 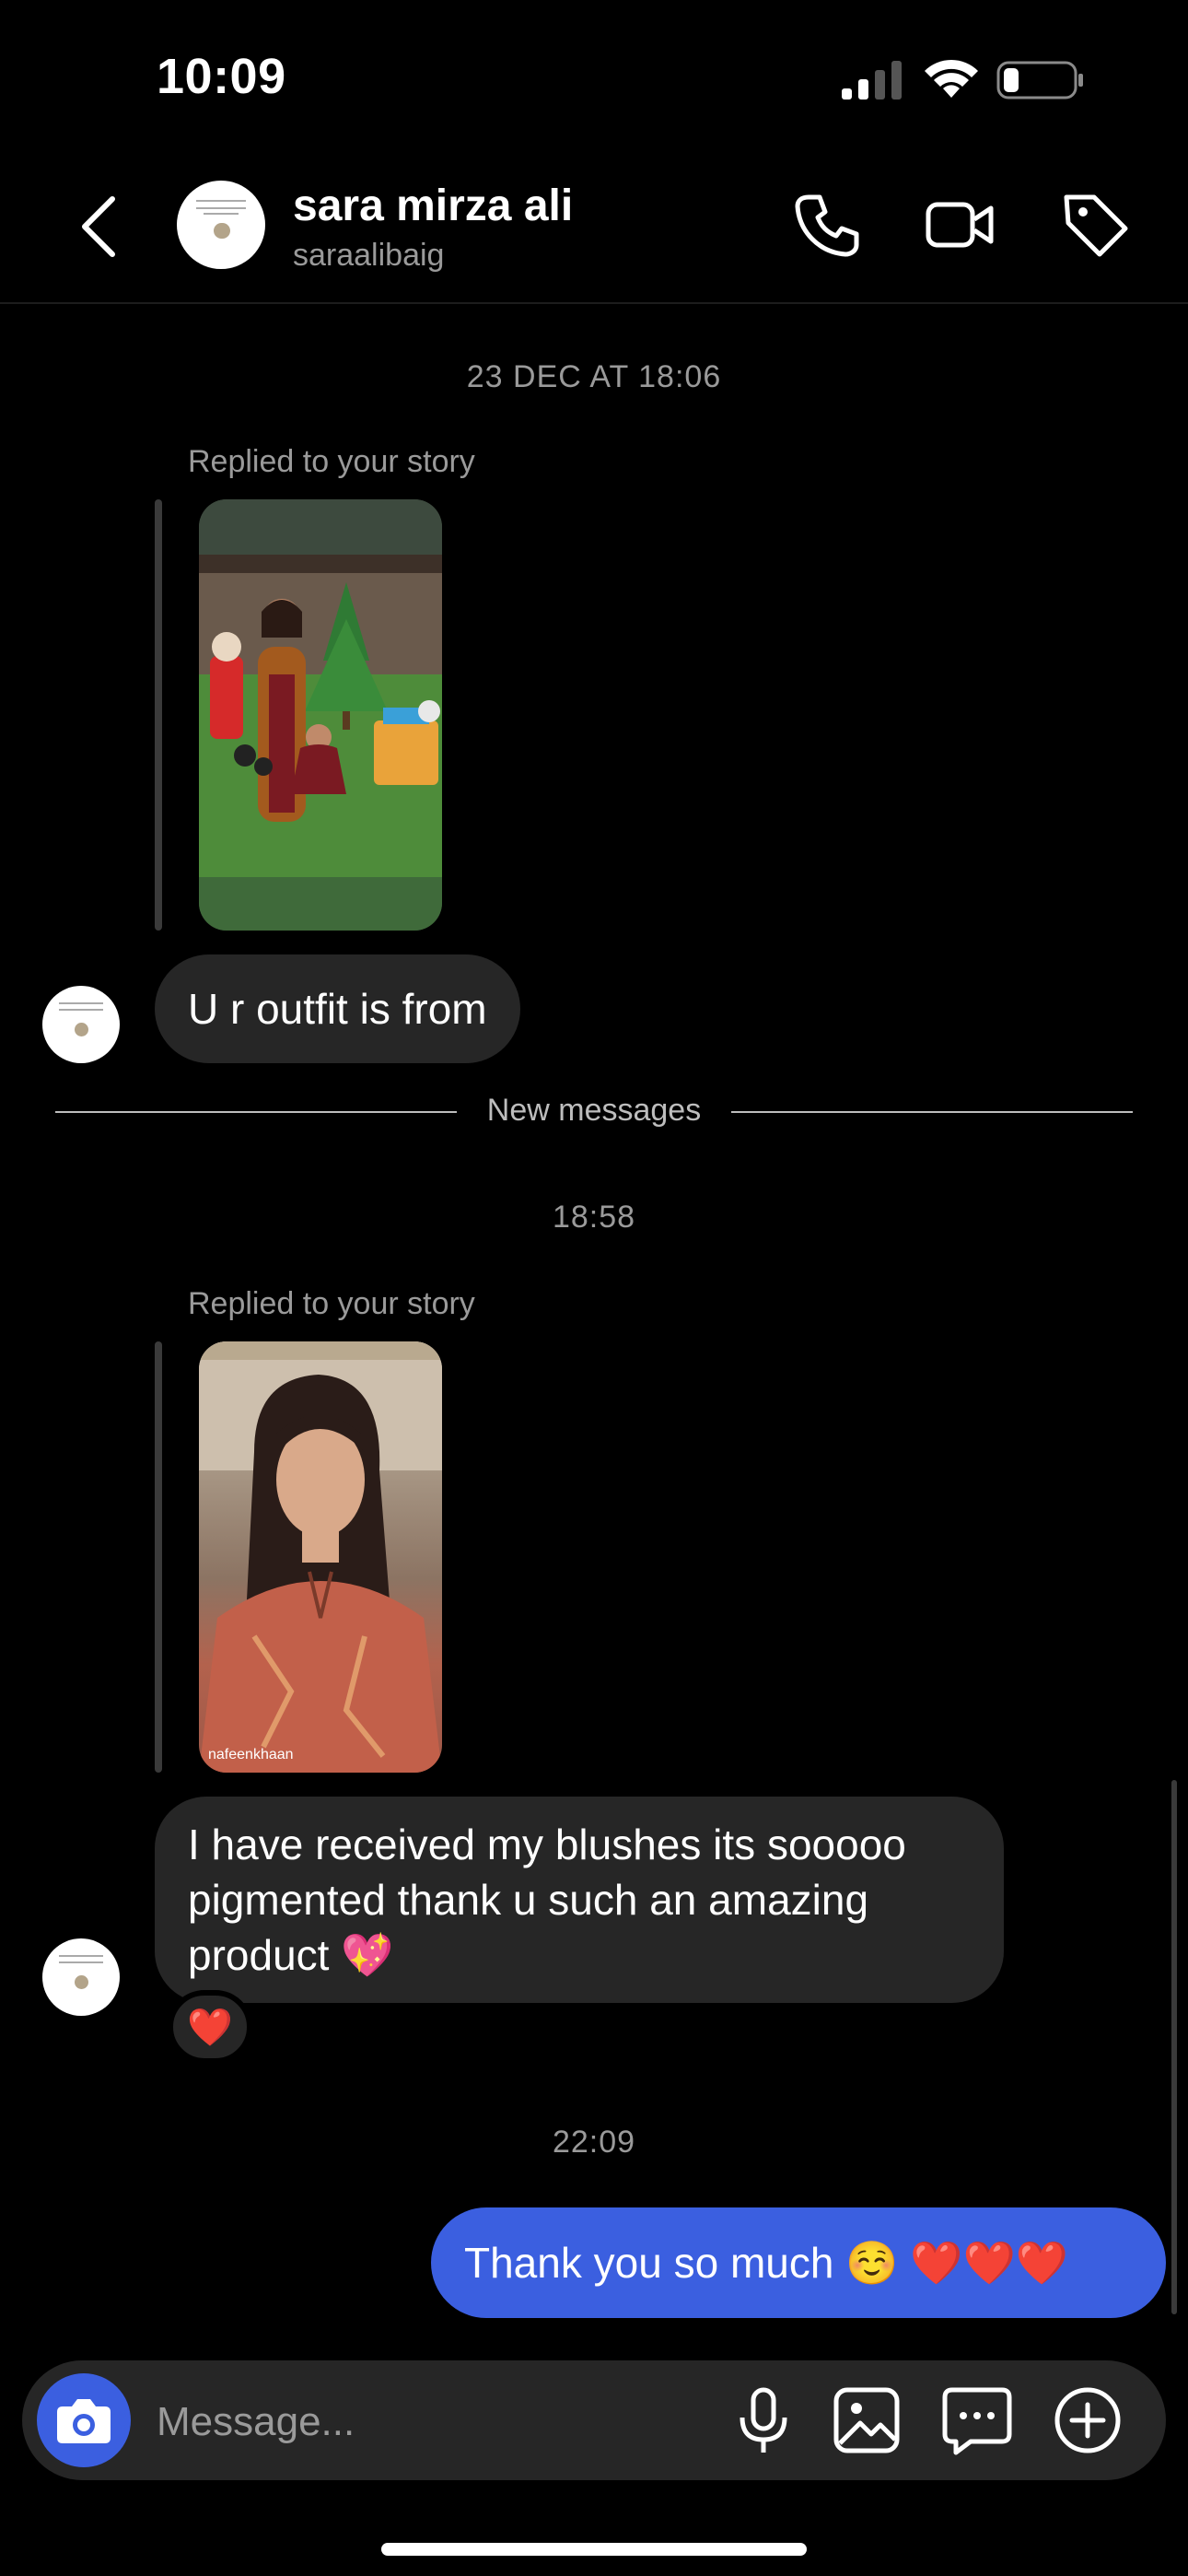 I want to click on plus-icon, so click(x=1087, y=2420).